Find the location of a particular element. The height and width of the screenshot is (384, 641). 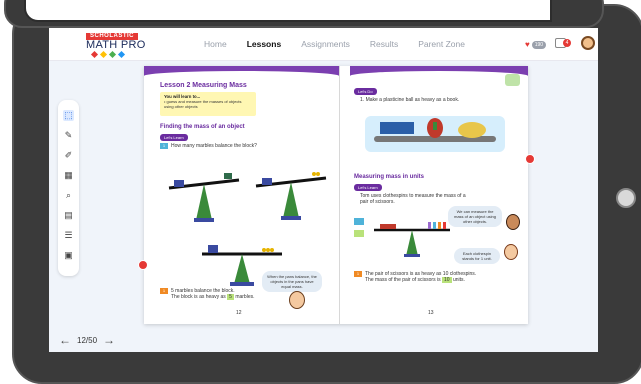

character-girl is located at coordinates (513, 222).